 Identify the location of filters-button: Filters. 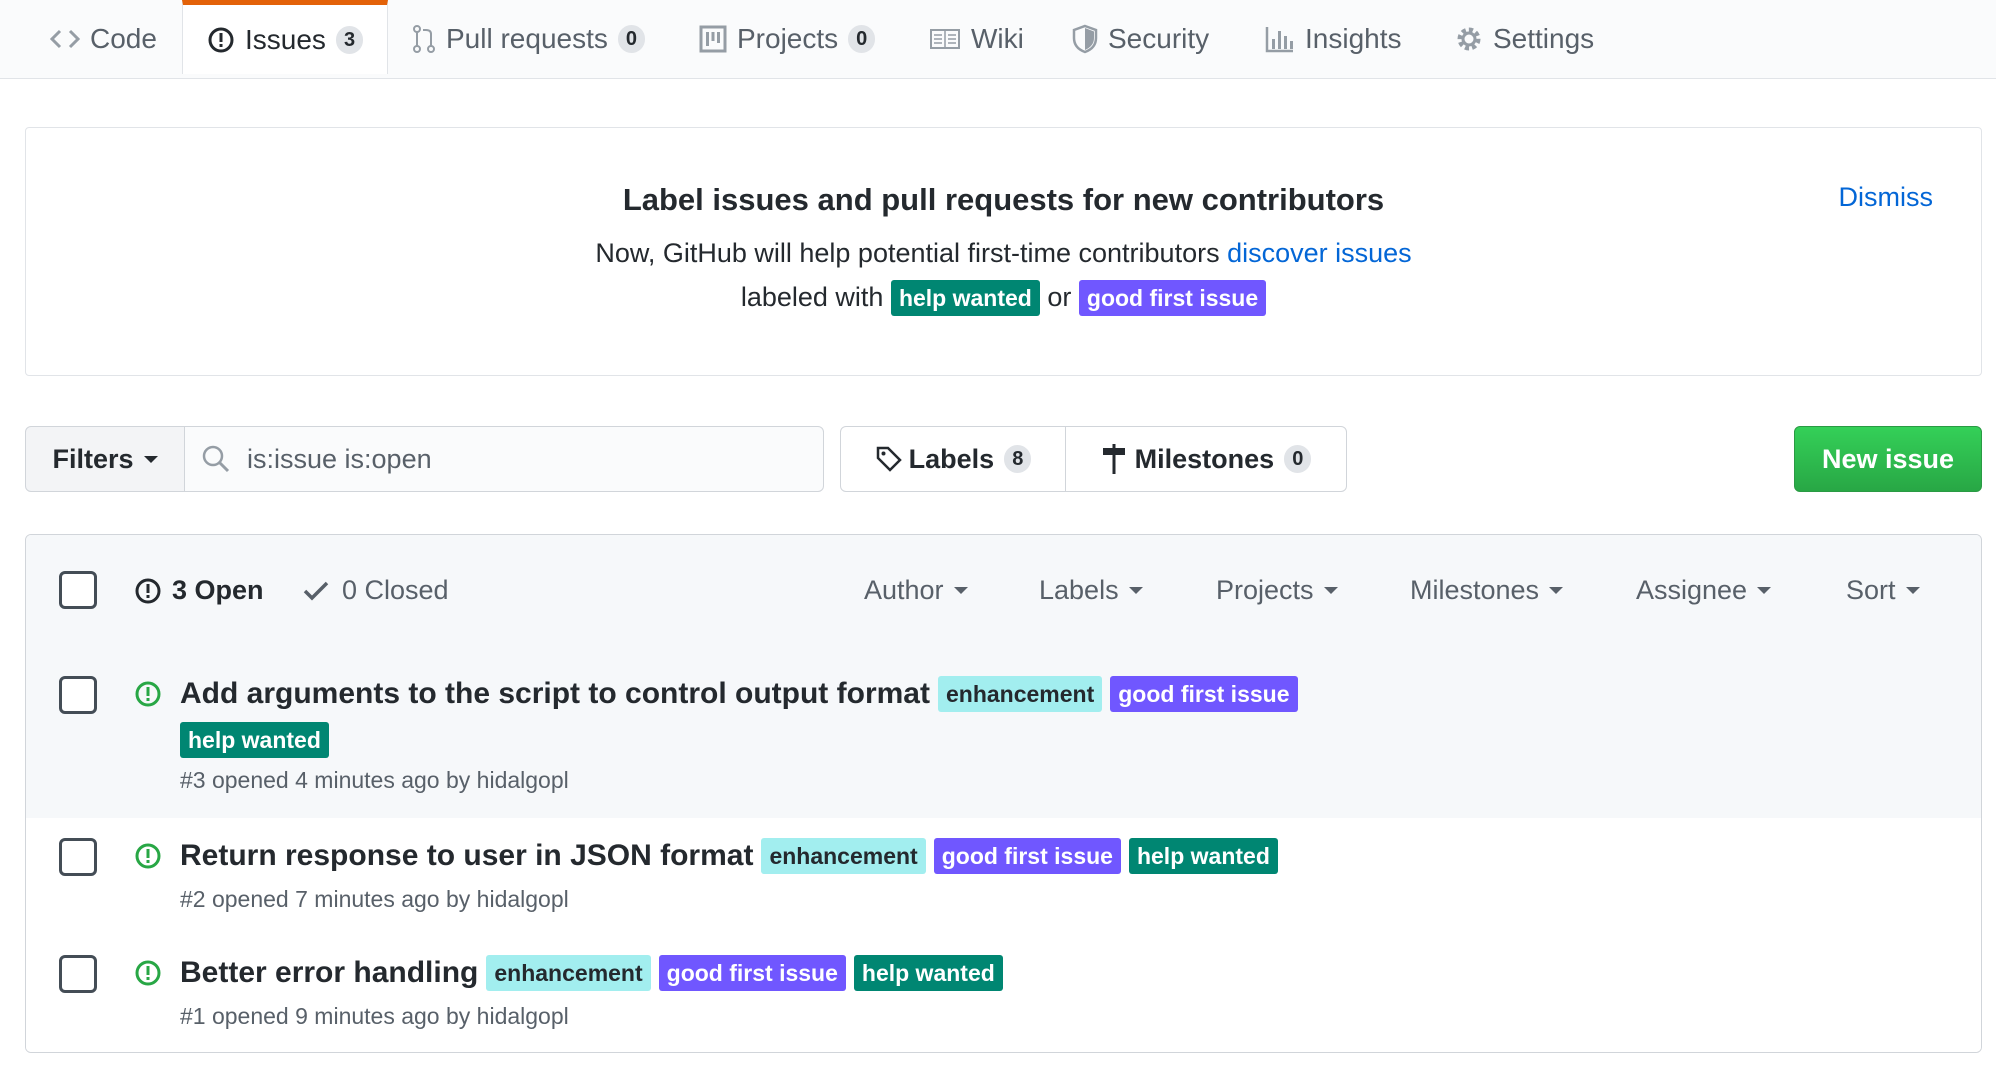
(105, 459).